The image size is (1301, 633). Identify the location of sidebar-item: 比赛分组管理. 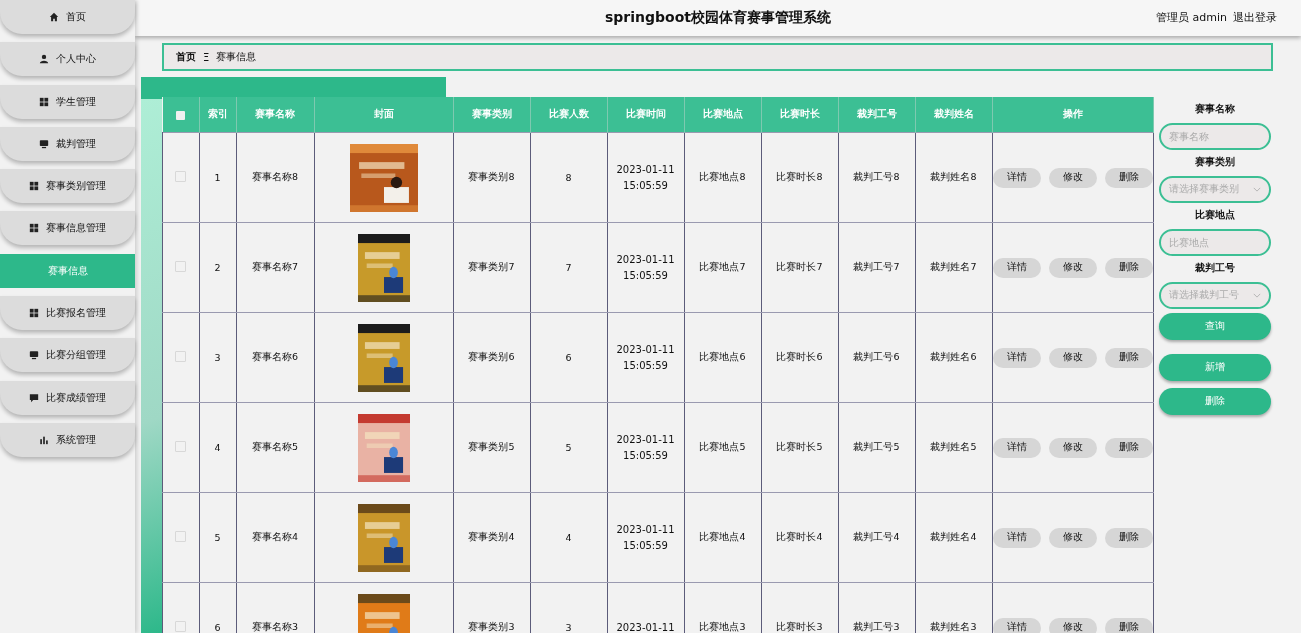
(67, 355).